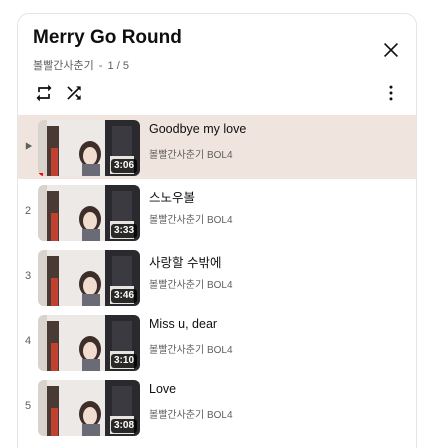 Image resolution: width=429 pixels, height=448 pixels. I want to click on shuffle-icon, so click(74, 93).